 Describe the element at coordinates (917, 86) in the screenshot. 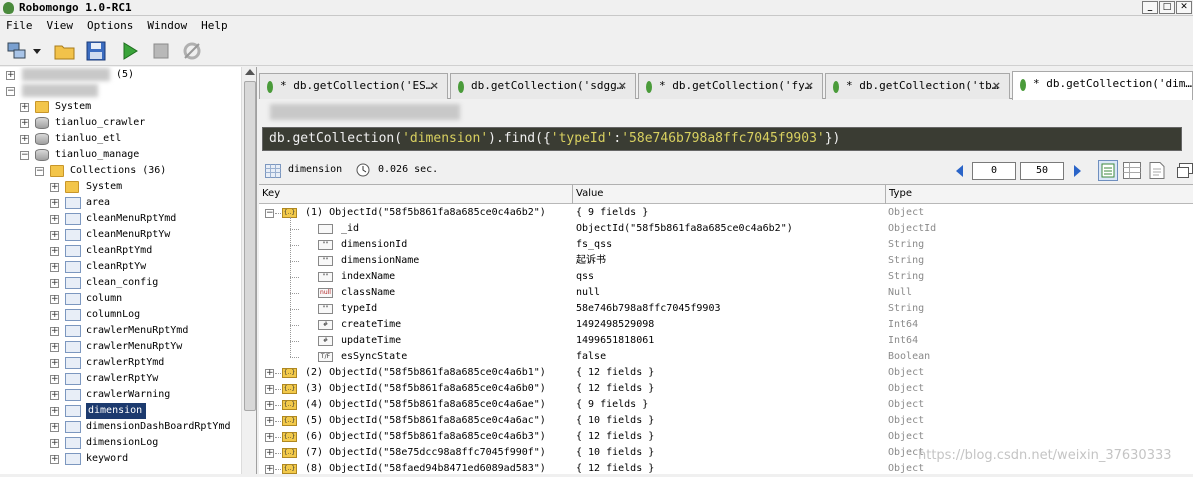

I see `tab-query-4: * db.getCollection('tb… ×` at that location.